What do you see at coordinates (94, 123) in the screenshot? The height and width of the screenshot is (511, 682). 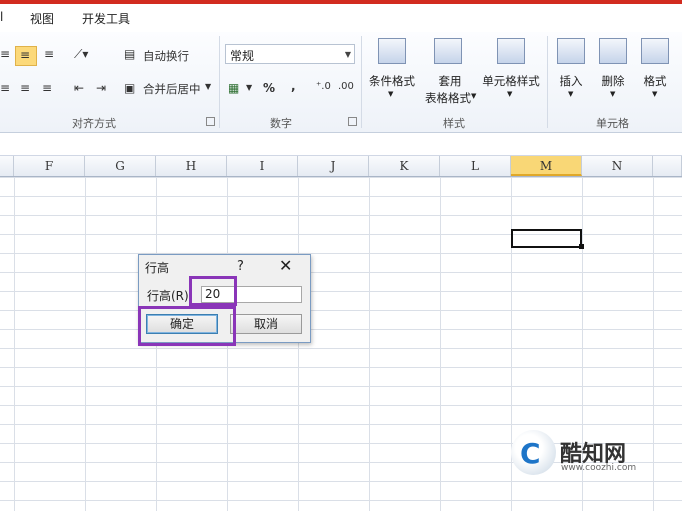 I see `alignment-group-label: 对齐方式` at bounding box center [94, 123].